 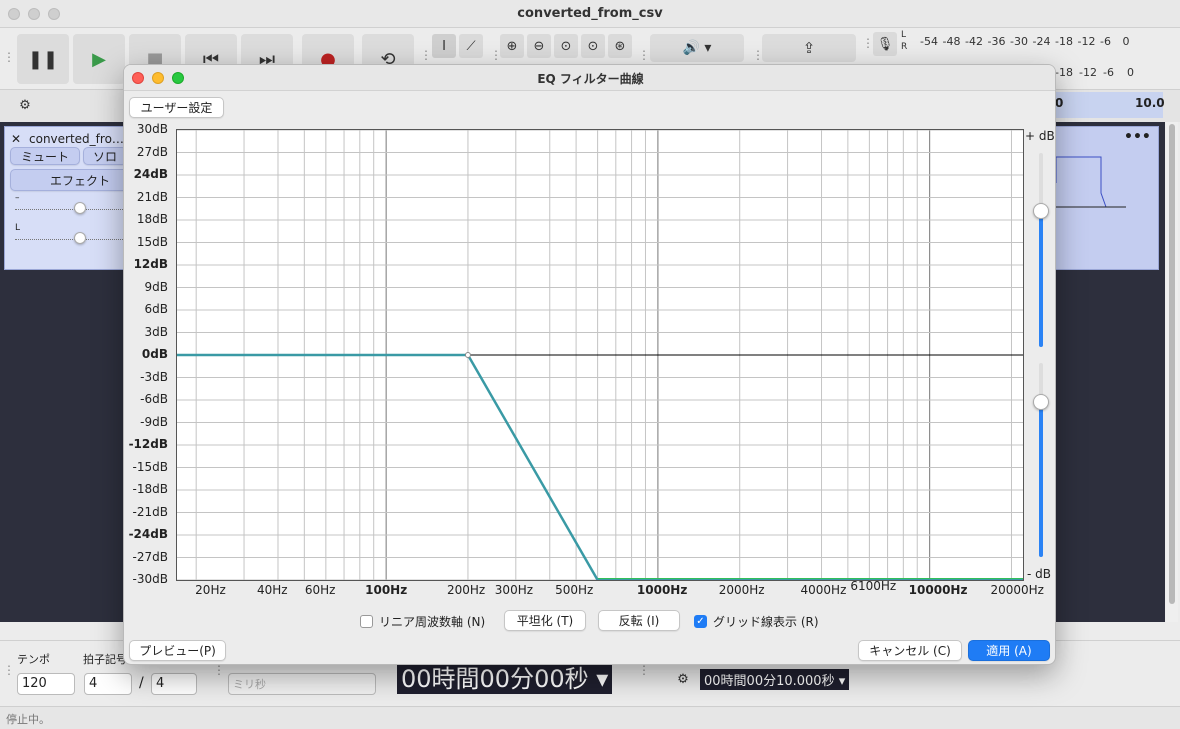 I want to click on record-meter-scale: -54 -48 -42 -36 -30 -24 -18 -12 -6 0, so click(x=1035, y=42).